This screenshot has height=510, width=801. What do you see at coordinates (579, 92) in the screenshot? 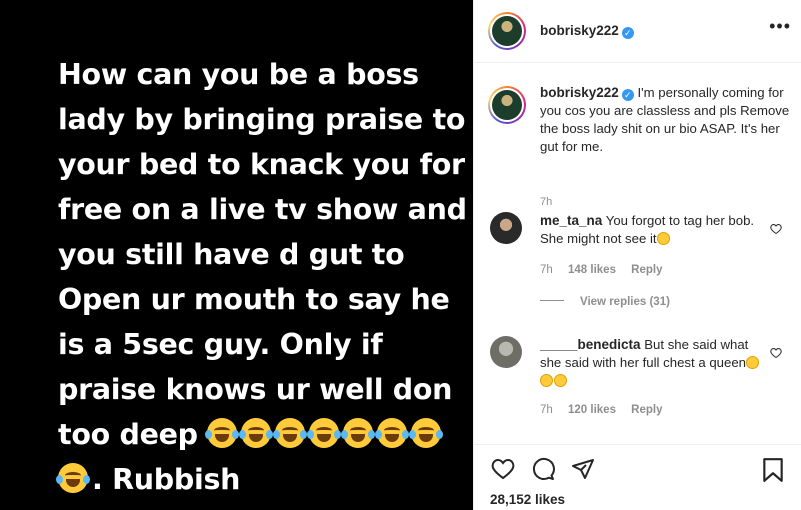
I see `caption-username: bobrisky222` at bounding box center [579, 92].